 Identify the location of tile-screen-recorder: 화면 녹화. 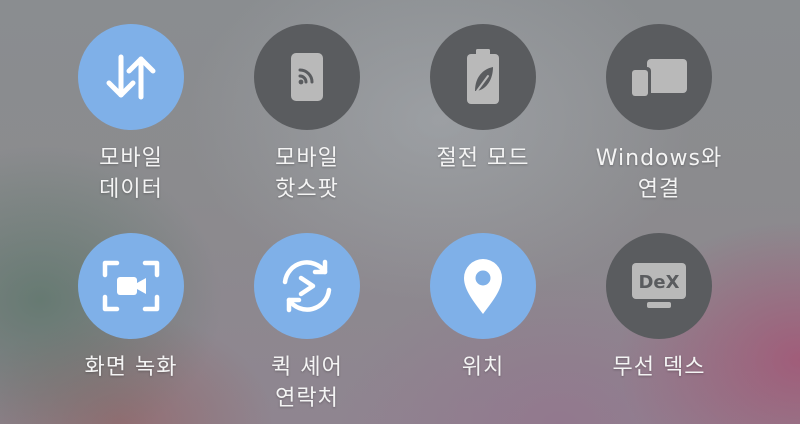
(131, 308).